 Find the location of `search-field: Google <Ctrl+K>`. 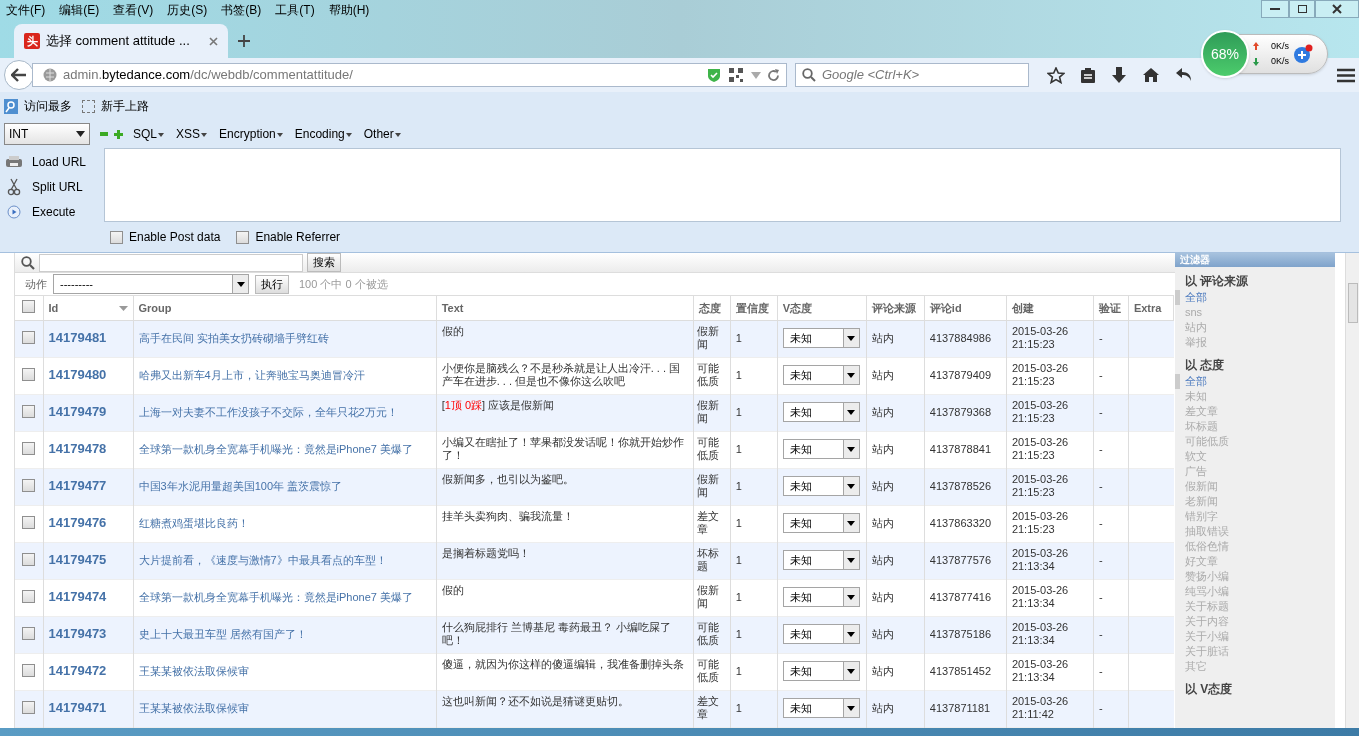

search-field: Google <Ctrl+K> is located at coordinates (912, 75).